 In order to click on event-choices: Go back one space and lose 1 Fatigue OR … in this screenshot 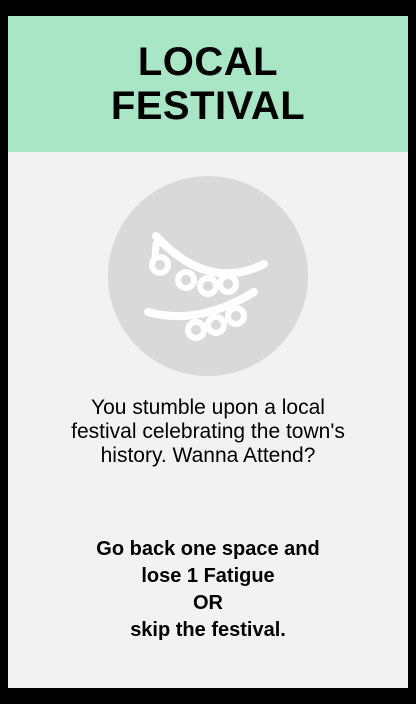, I will do `click(208, 590)`.